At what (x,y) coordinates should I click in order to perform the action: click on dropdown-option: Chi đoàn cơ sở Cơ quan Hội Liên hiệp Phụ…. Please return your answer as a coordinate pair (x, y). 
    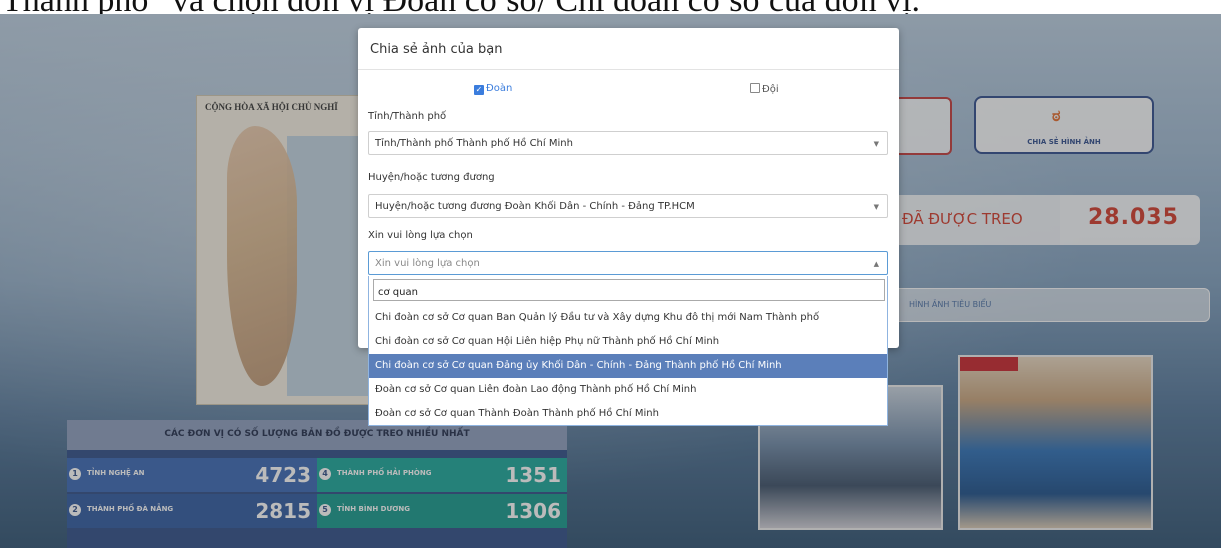
    Looking at the image, I should click on (628, 342).